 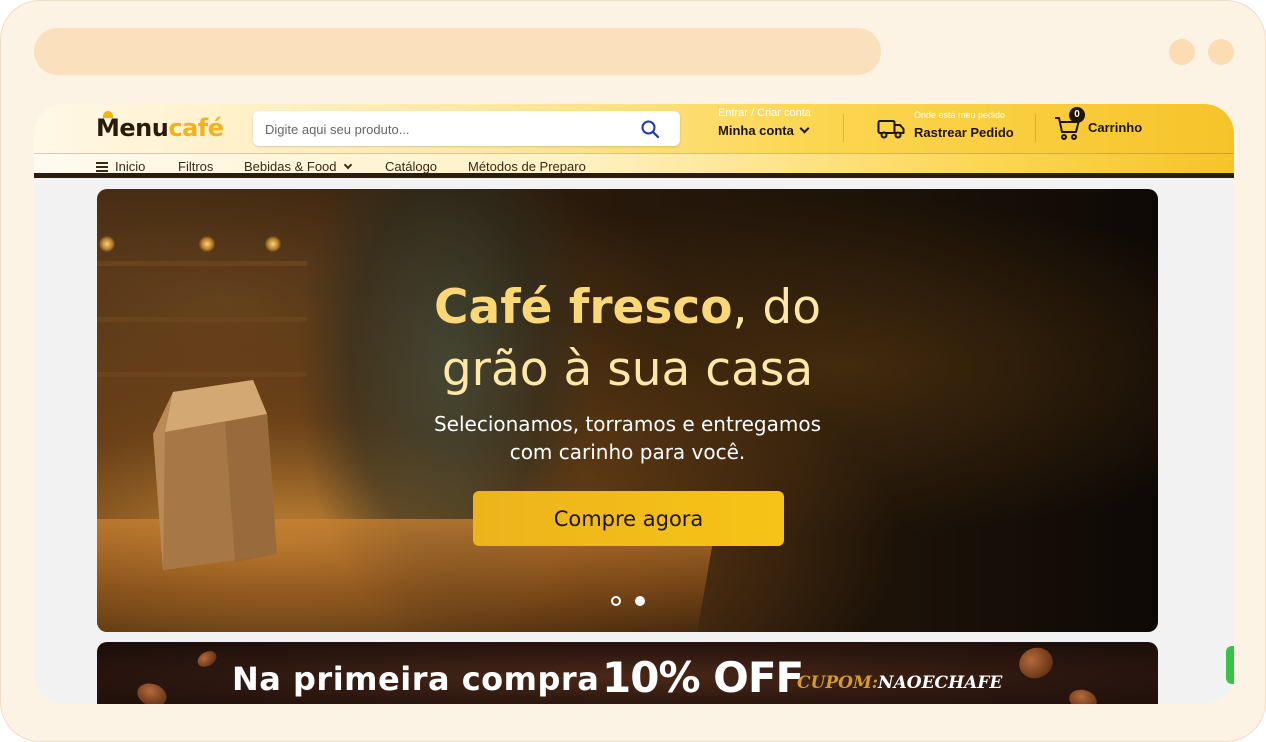 I want to click on account-login-link: Entrar / Criar conta, so click(x=764, y=113).